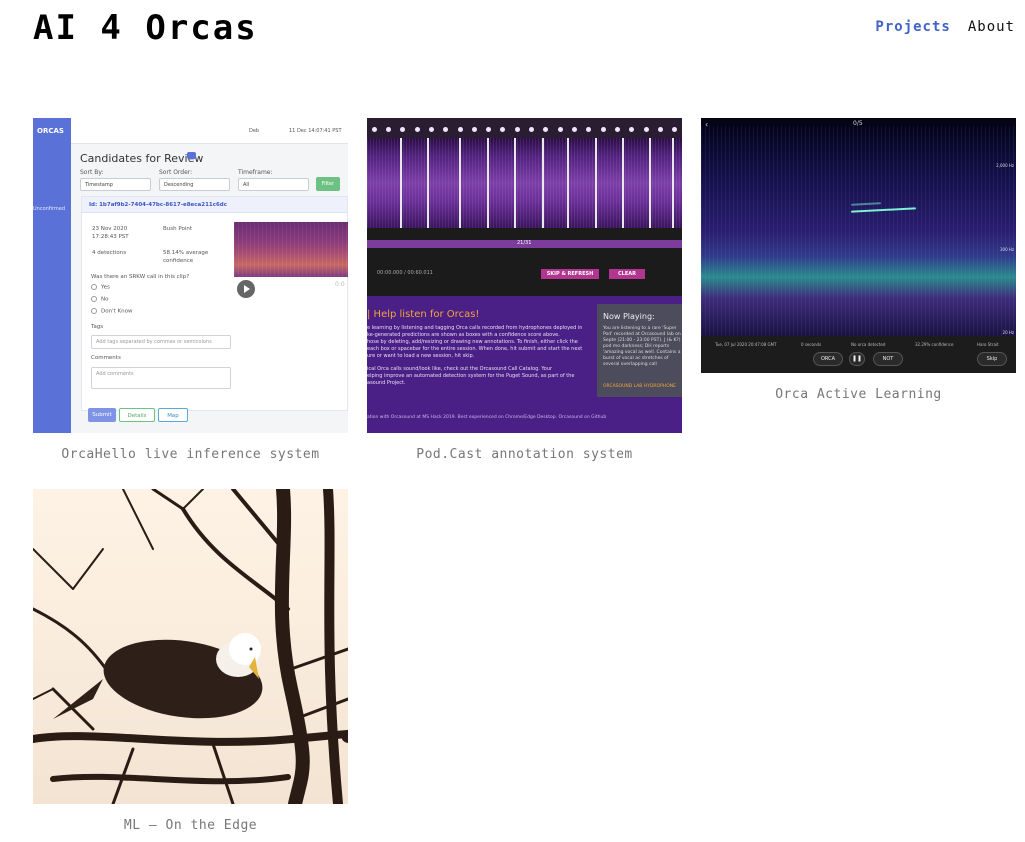  What do you see at coordinates (110, 237) in the screenshot?
I see `candidate-time: 17:28:43 PST` at bounding box center [110, 237].